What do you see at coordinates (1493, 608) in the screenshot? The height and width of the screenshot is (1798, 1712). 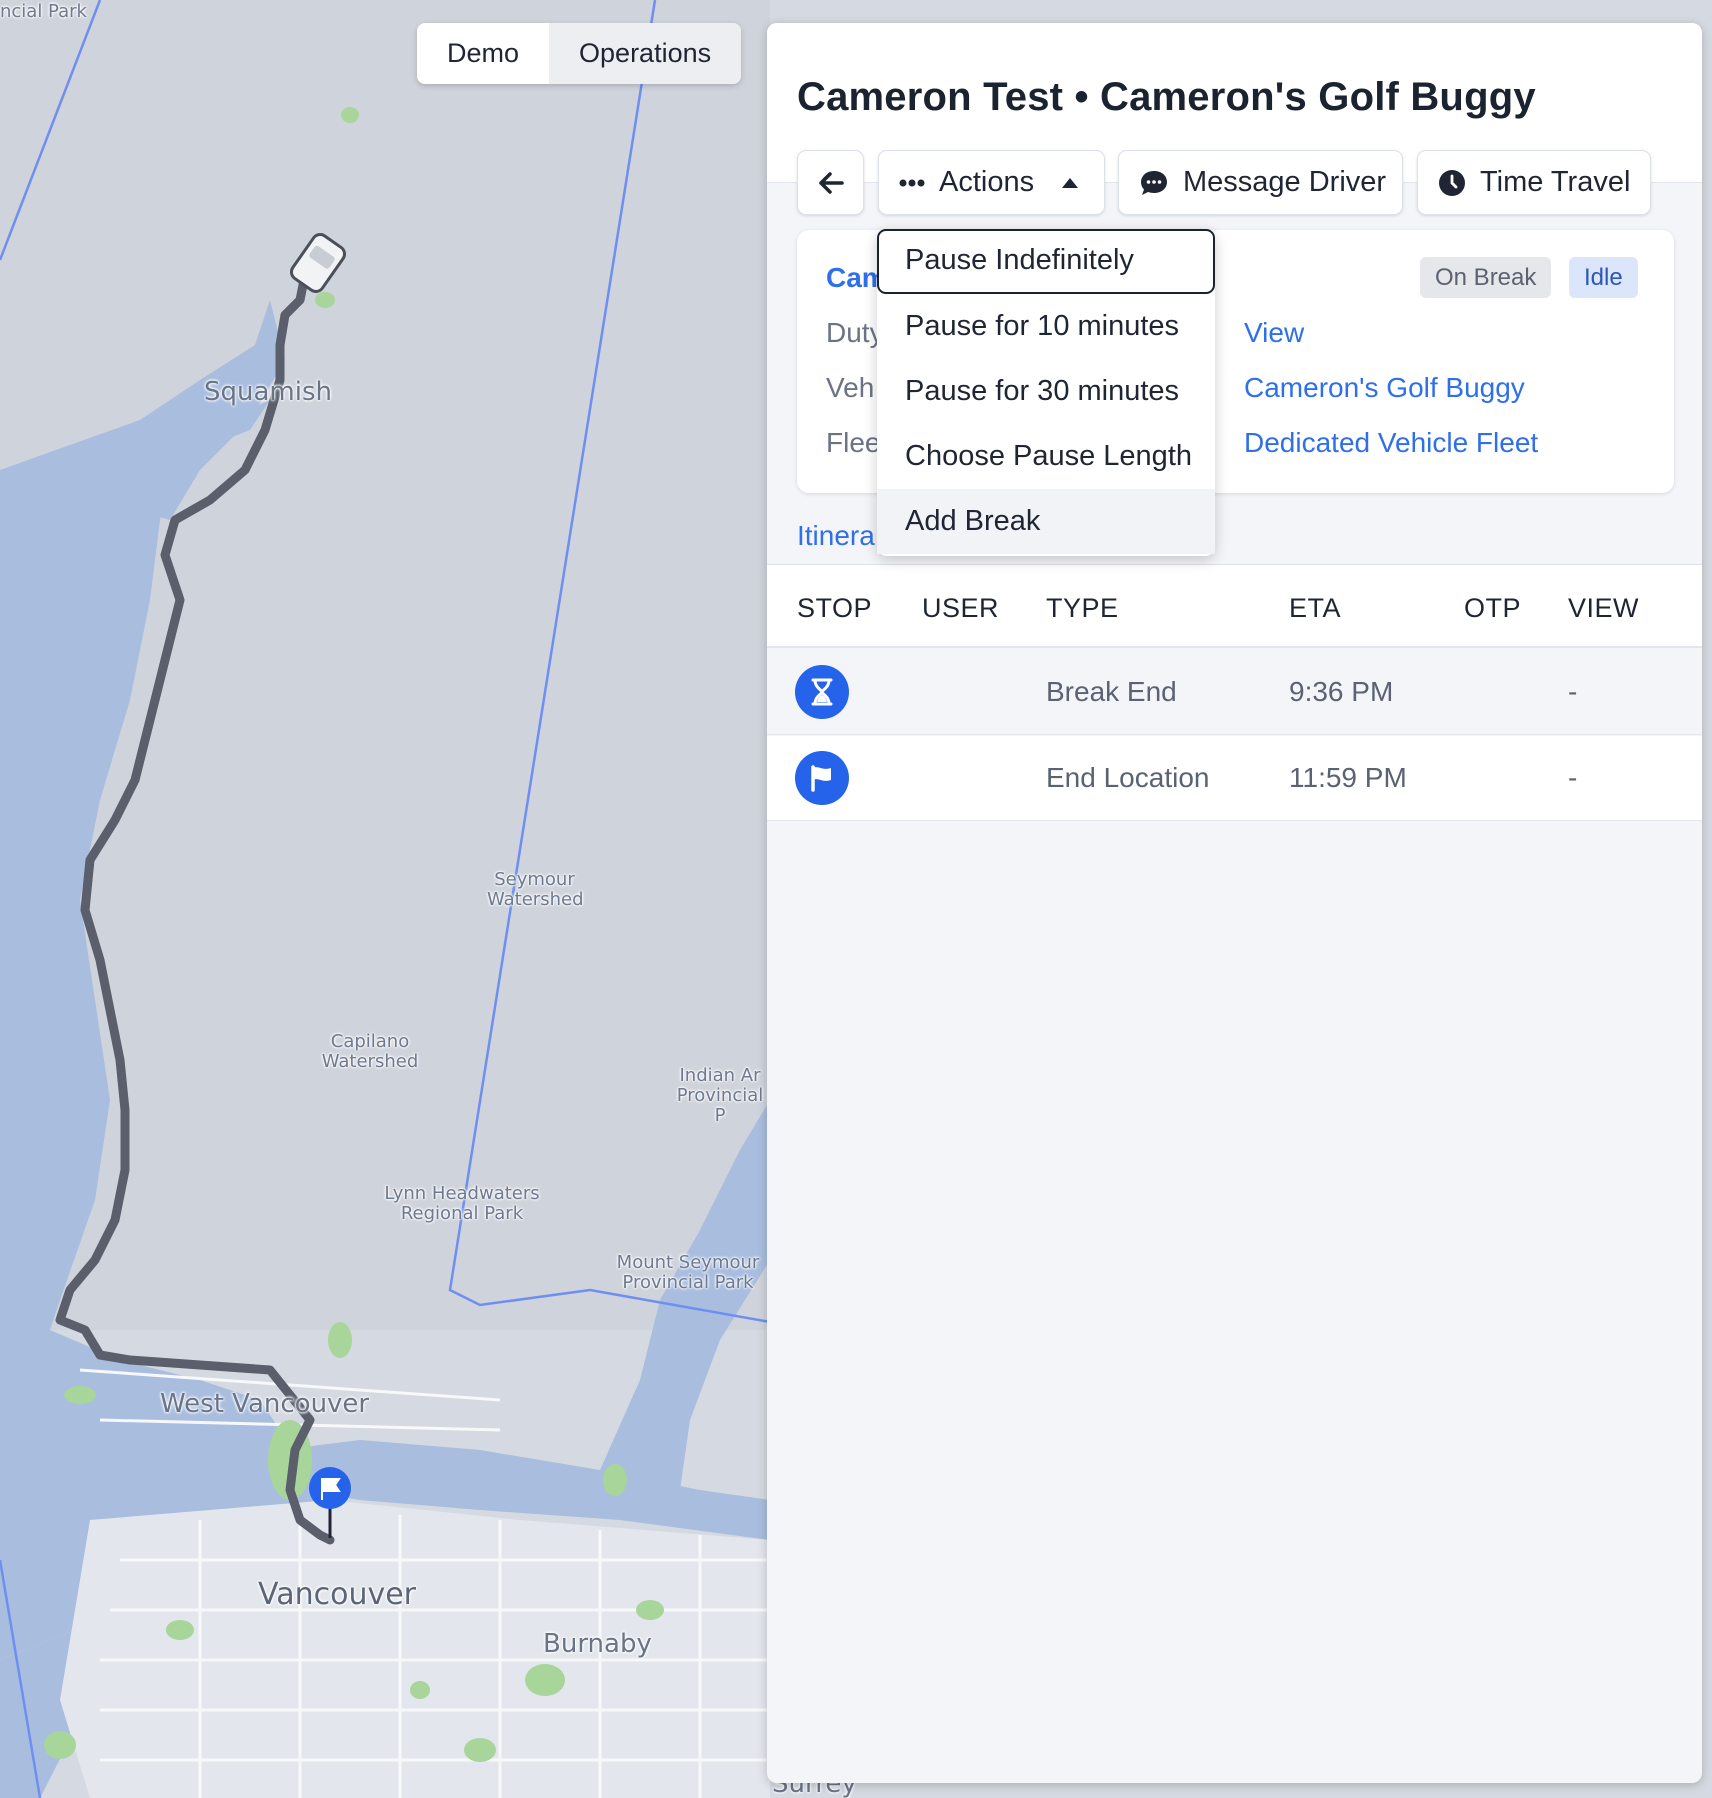 I see `col-otp: OTP` at bounding box center [1493, 608].